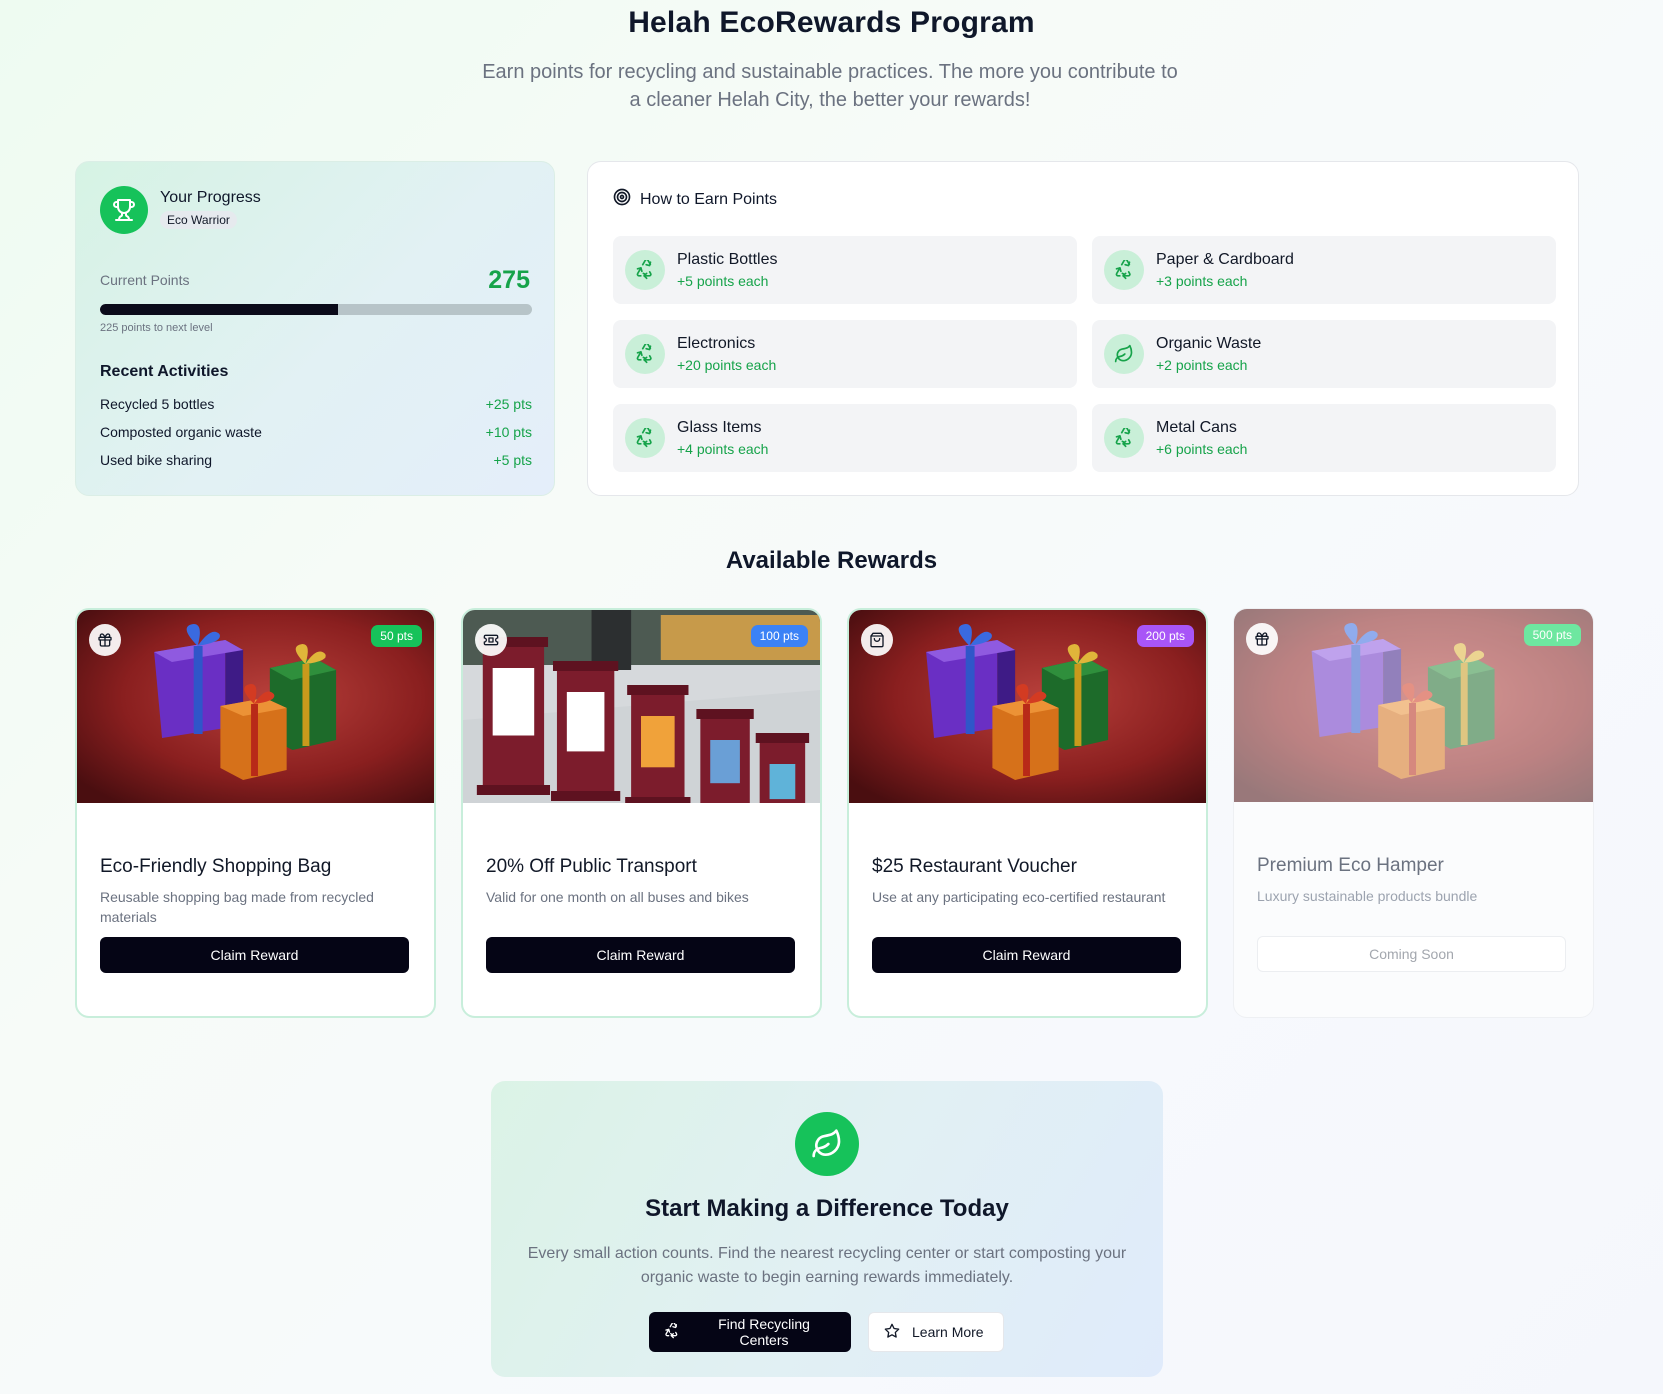 Image resolution: width=1663 pixels, height=1394 pixels. Describe the element at coordinates (1225, 259) in the screenshot. I see `earn-item-name: Paper & Cardboard` at that location.